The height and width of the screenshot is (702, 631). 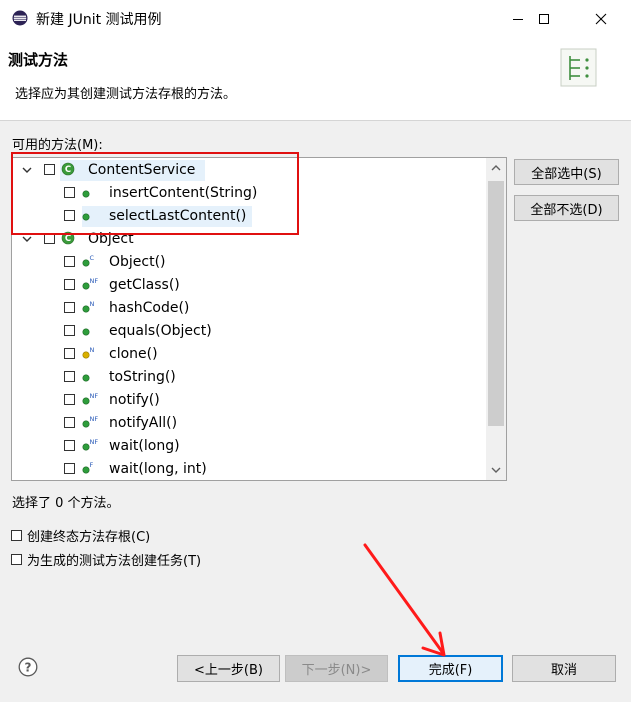 What do you see at coordinates (38, 60) in the screenshot?
I see `page-title: 测试方法` at bounding box center [38, 60].